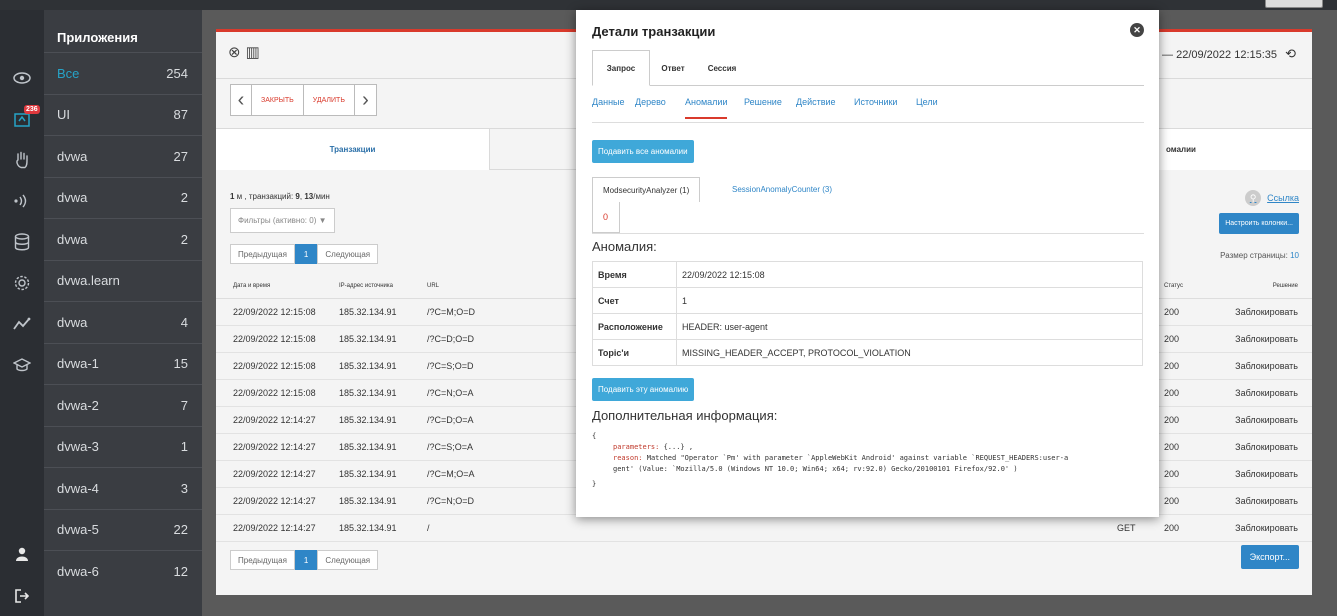  Describe the element at coordinates (22, 283) in the screenshot. I see `settings-icon` at that location.